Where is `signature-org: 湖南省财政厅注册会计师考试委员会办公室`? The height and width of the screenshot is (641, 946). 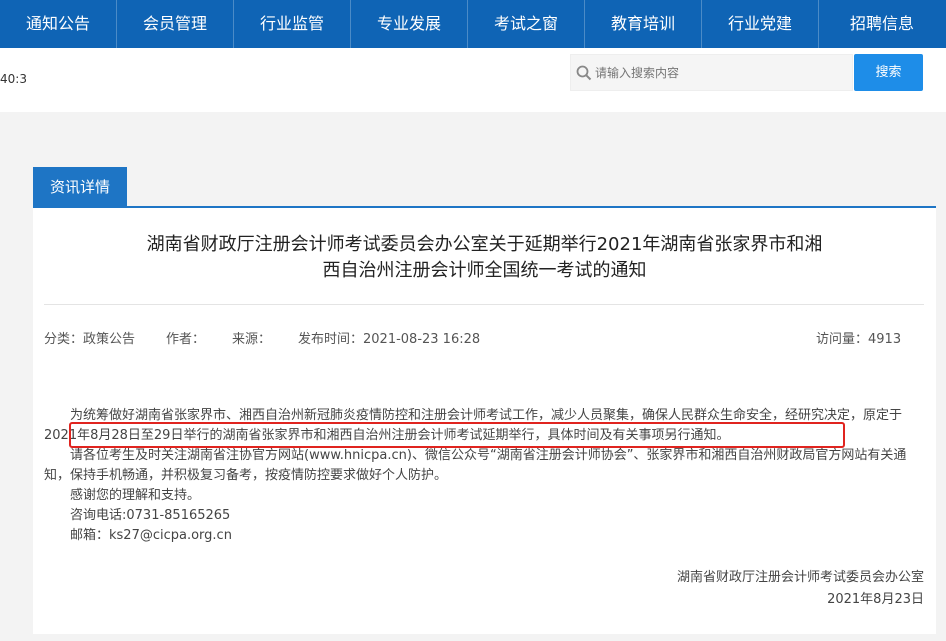 signature-org: 湖南省财政厅注册会计师考试委员会办公室 is located at coordinates (800, 577).